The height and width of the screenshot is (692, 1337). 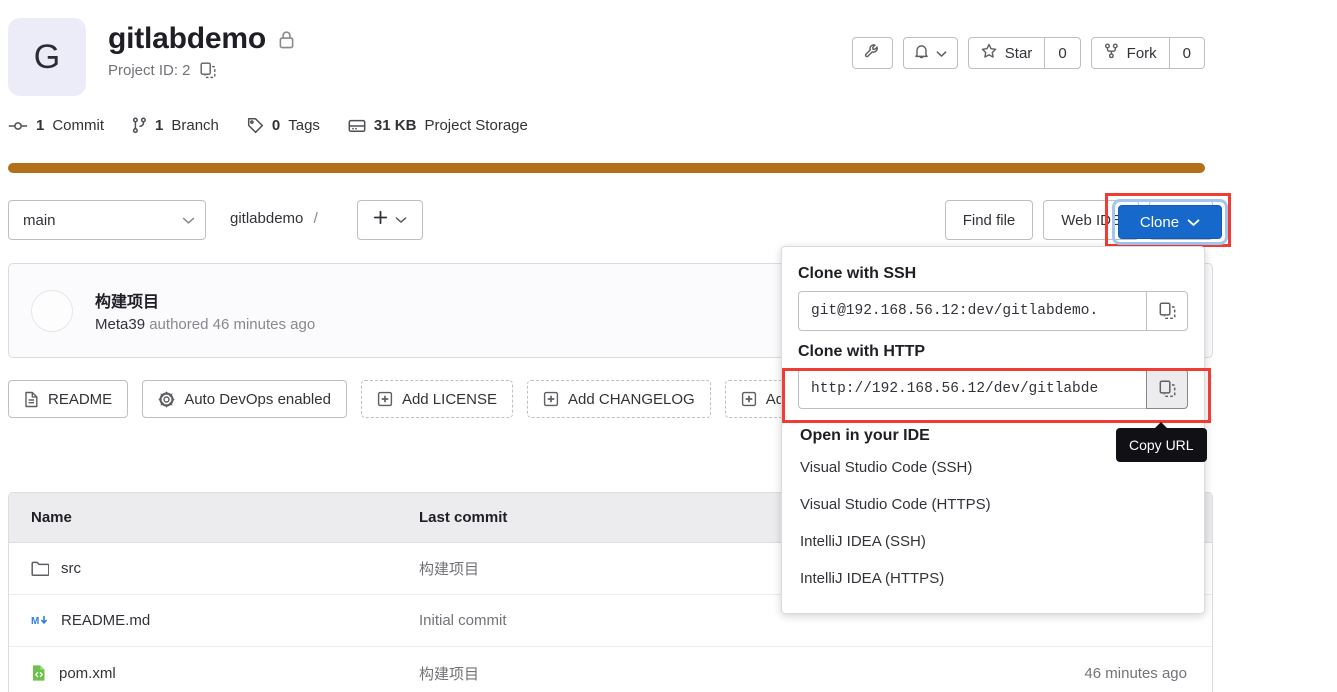 I want to click on last-commit-time: authored 46 minutes ago, so click(x=232, y=324).